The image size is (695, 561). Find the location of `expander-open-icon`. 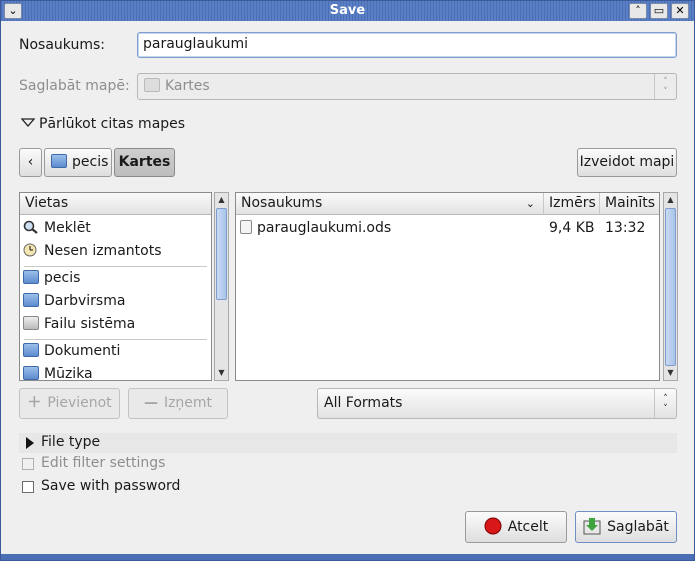

expander-open-icon is located at coordinates (28, 122).